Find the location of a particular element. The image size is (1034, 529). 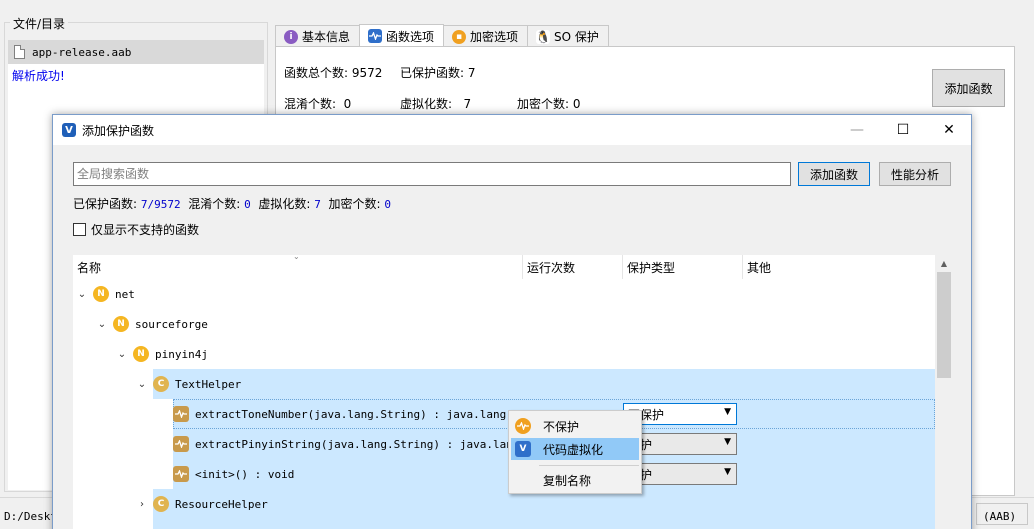

tab-label: 函数选项 is located at coordinates (410, 36).